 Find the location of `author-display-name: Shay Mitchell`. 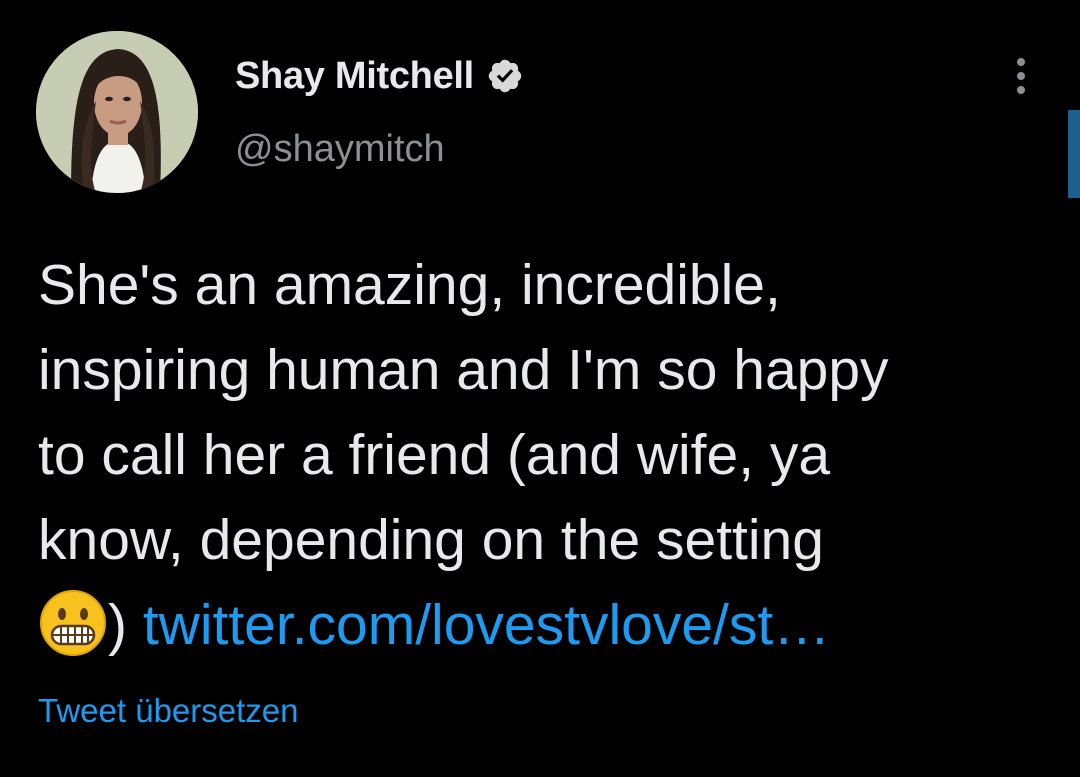

author-display-name: Shay Mitchell is located at coordinates (354, 76).